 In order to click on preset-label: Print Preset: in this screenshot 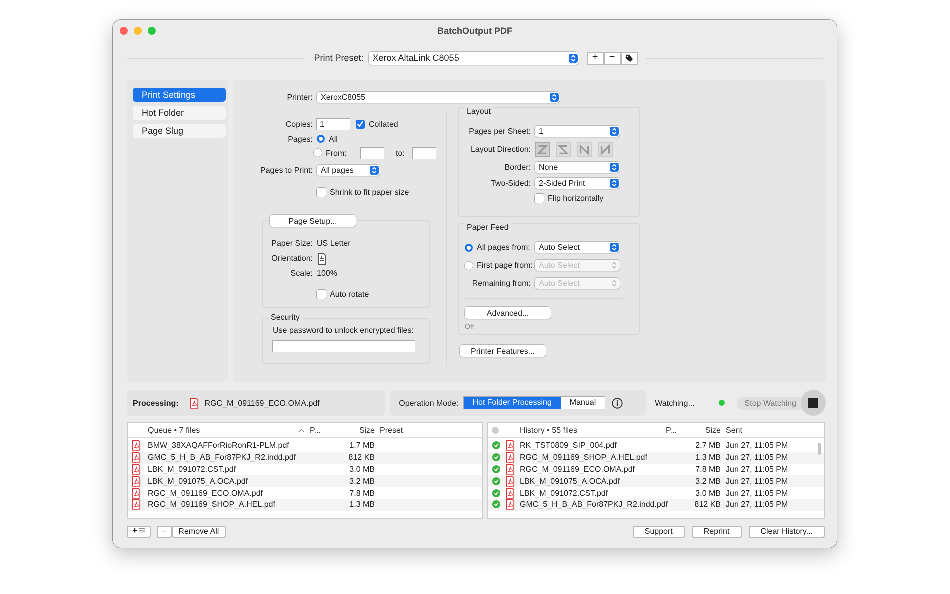, I will do `click(339, 58)`.